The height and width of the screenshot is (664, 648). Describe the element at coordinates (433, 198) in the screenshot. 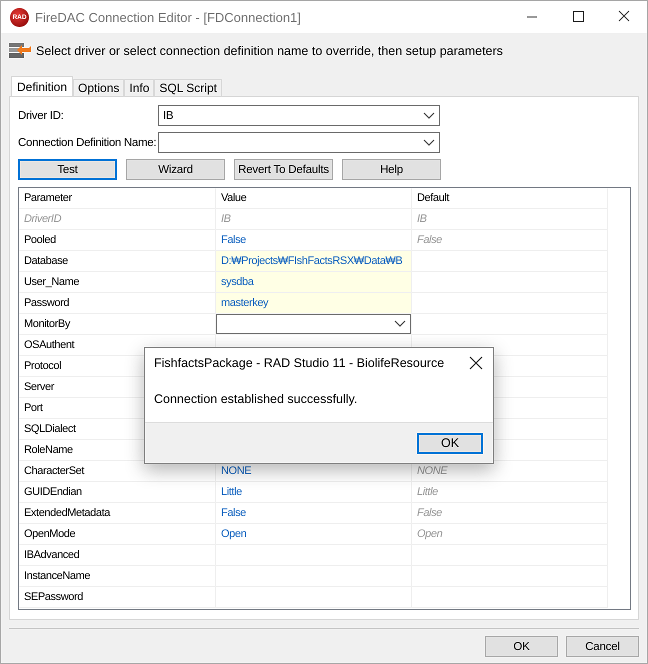

I see `column-header: Default` at that location.